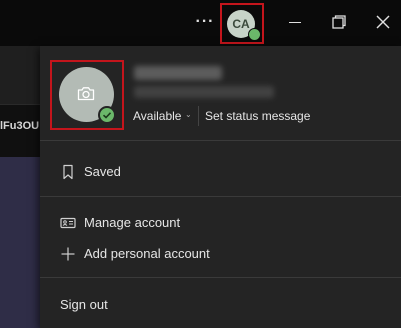 This screenshot has height=328, width=401. I want to click on plus-icon, so click(68, 254).